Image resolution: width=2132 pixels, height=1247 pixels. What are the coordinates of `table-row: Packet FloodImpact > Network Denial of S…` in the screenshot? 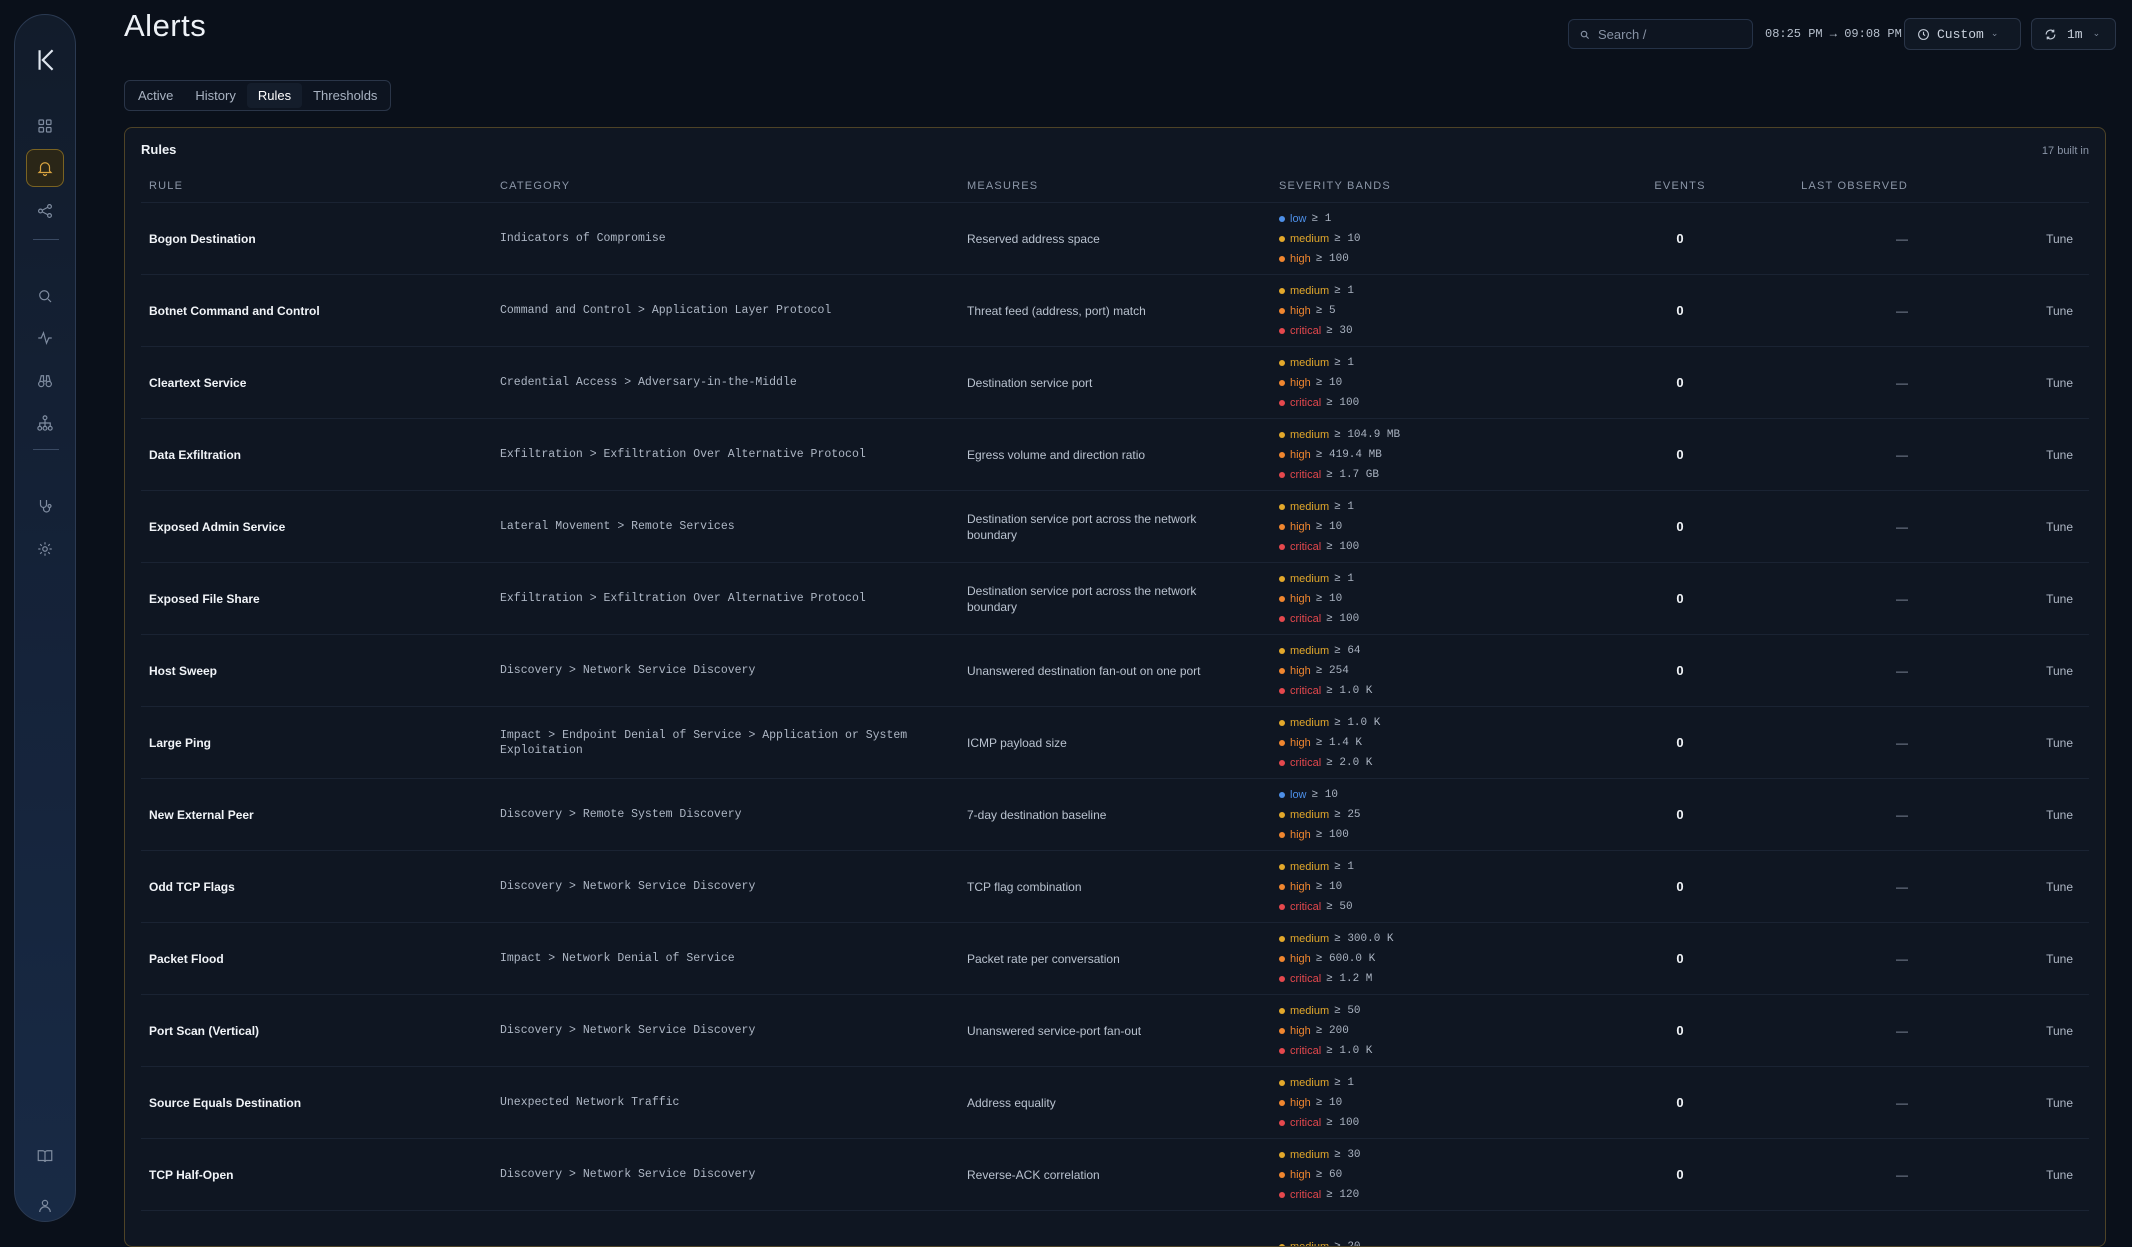 It's located at (1115, 959).